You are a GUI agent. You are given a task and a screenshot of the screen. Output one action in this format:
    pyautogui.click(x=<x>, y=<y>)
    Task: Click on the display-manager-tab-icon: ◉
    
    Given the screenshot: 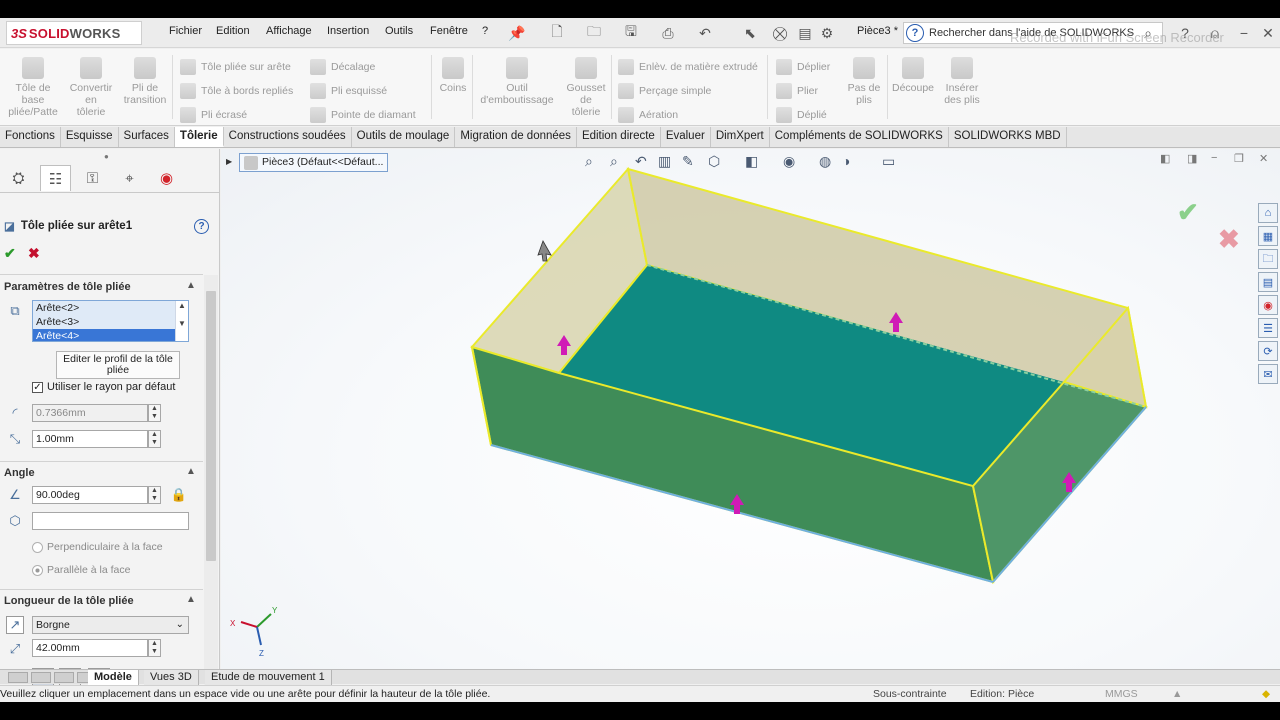 What is the action you would take?
    pyautogui.click(x=166, y=178)
    